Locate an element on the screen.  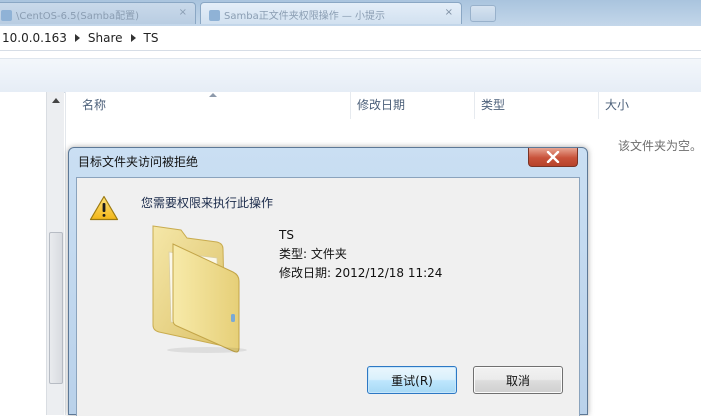
command-toolbar is located at coordinates (350, 75).